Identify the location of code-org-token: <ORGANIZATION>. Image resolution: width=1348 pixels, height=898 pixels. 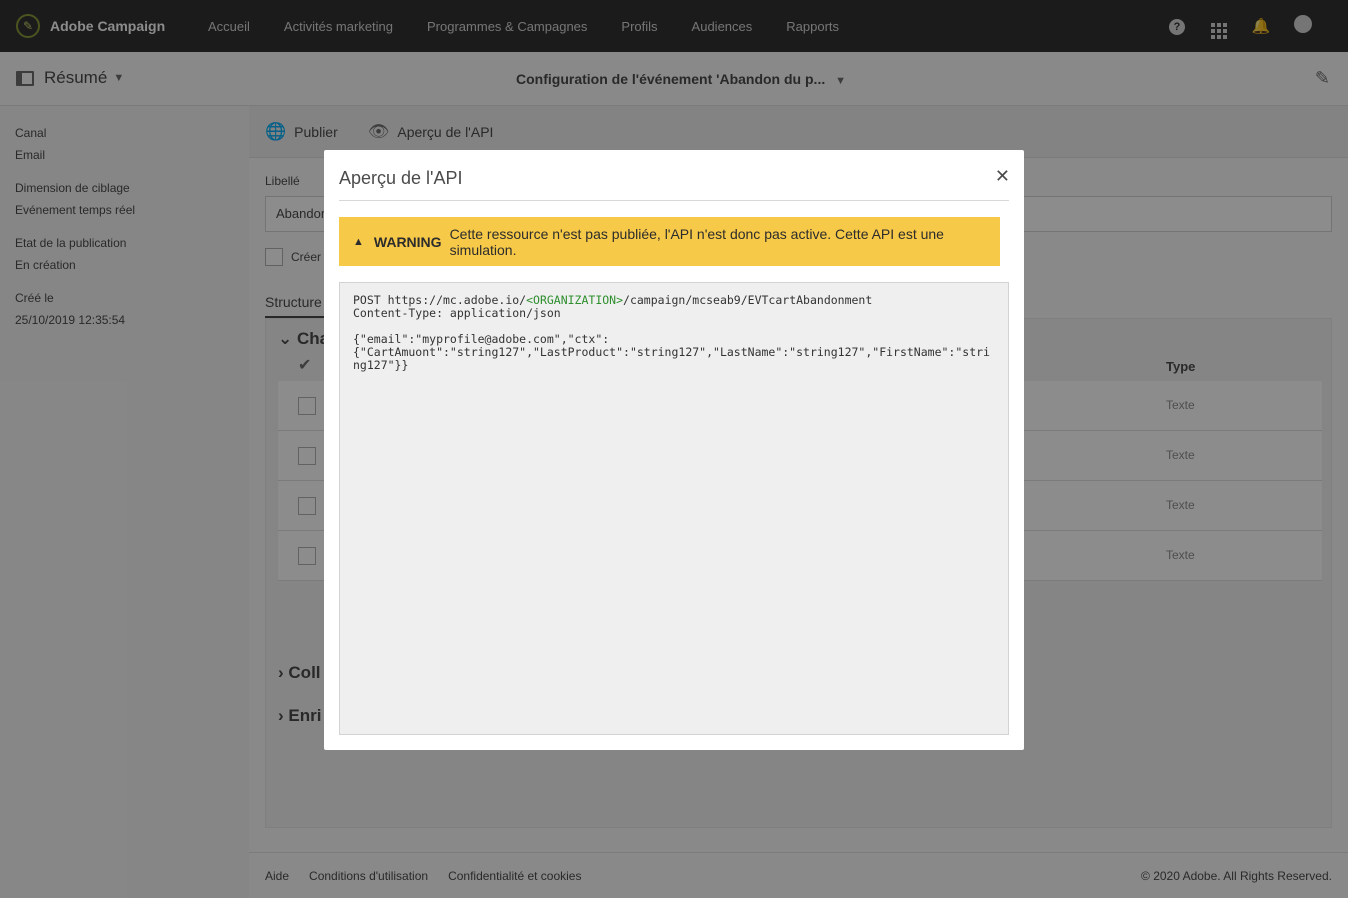
(575, 300).